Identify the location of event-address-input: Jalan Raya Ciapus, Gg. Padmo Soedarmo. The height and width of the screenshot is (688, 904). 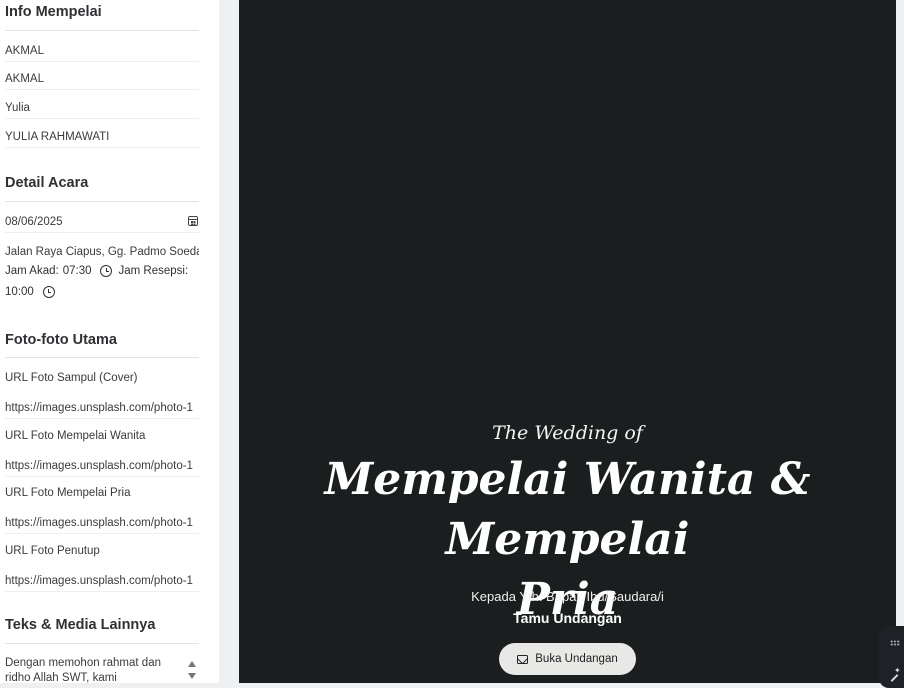
(102, 253).